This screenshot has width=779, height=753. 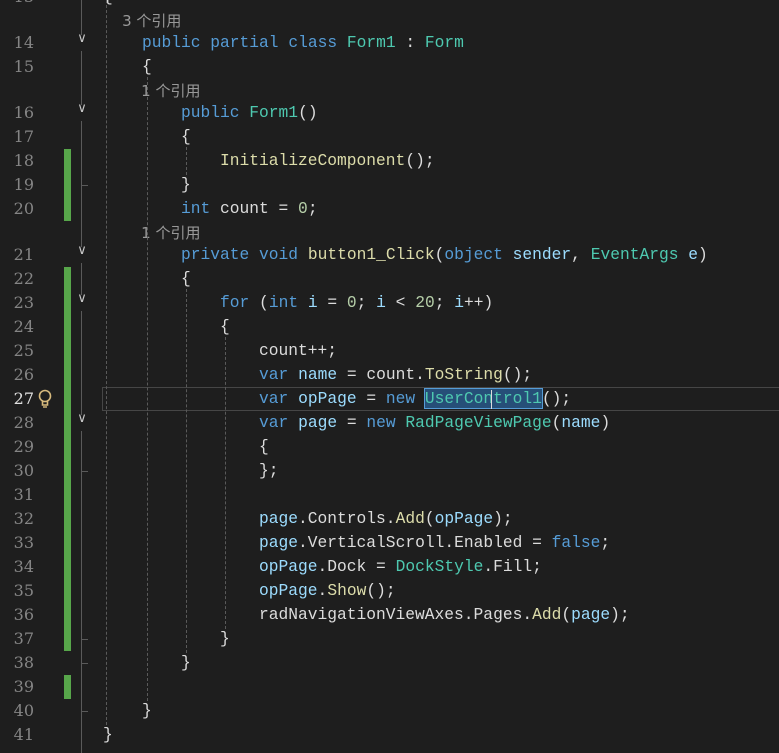 What do you see at coordinates (620, 614) in the screenshot?
I see `code-token: );` at bounding box center [620, 614].